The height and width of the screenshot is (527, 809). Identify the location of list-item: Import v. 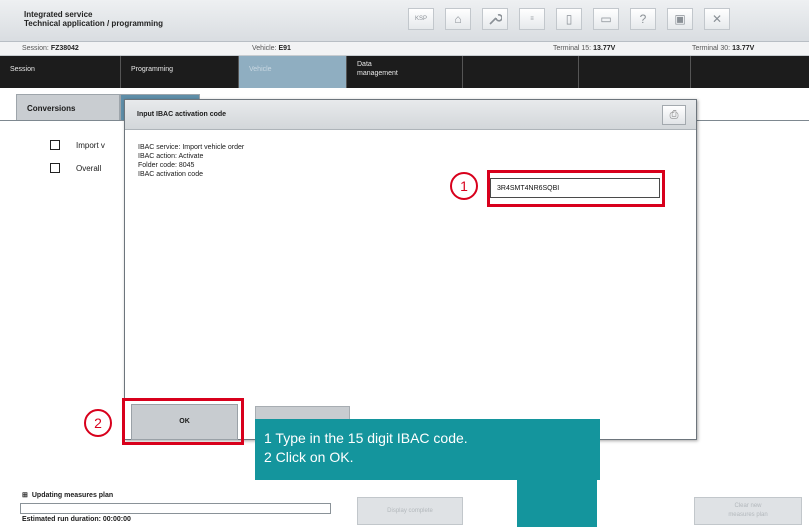
(77, 145).